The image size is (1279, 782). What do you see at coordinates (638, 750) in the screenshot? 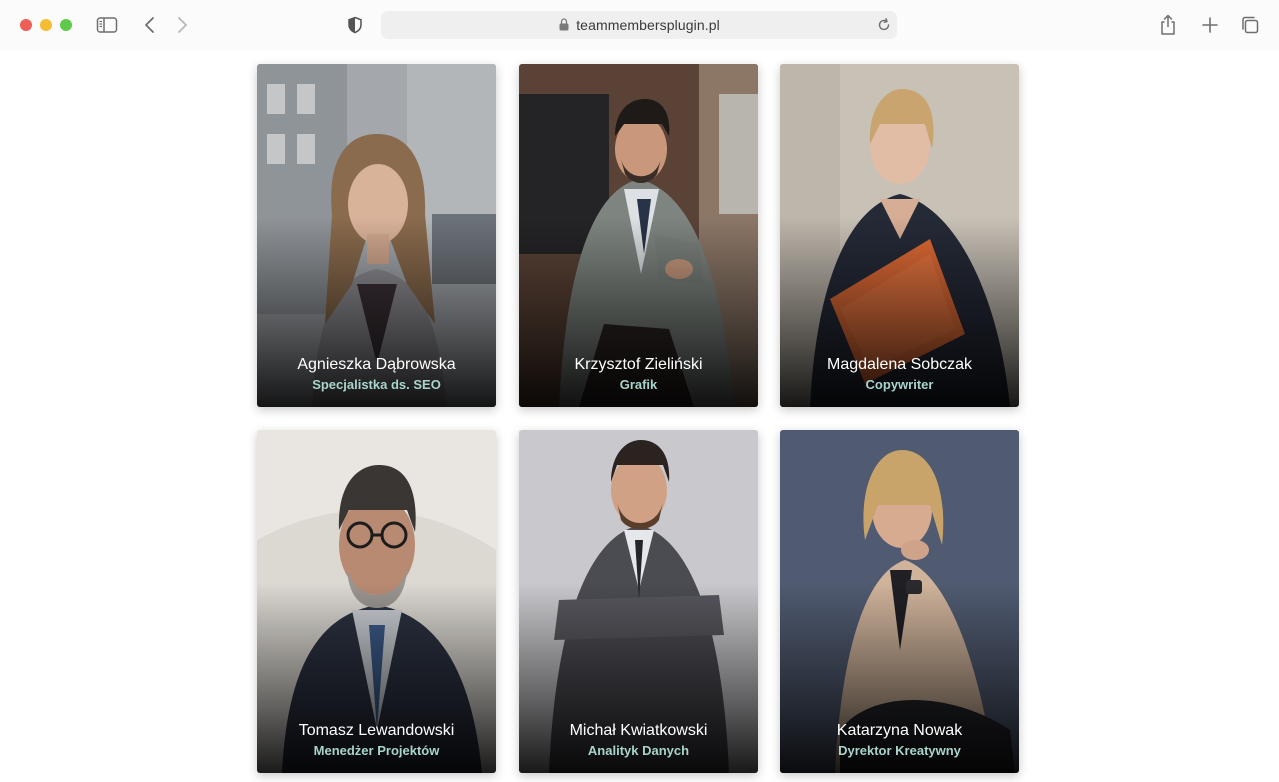
I see `member-role: Analityk Danych` at bounding box center [638, 750].